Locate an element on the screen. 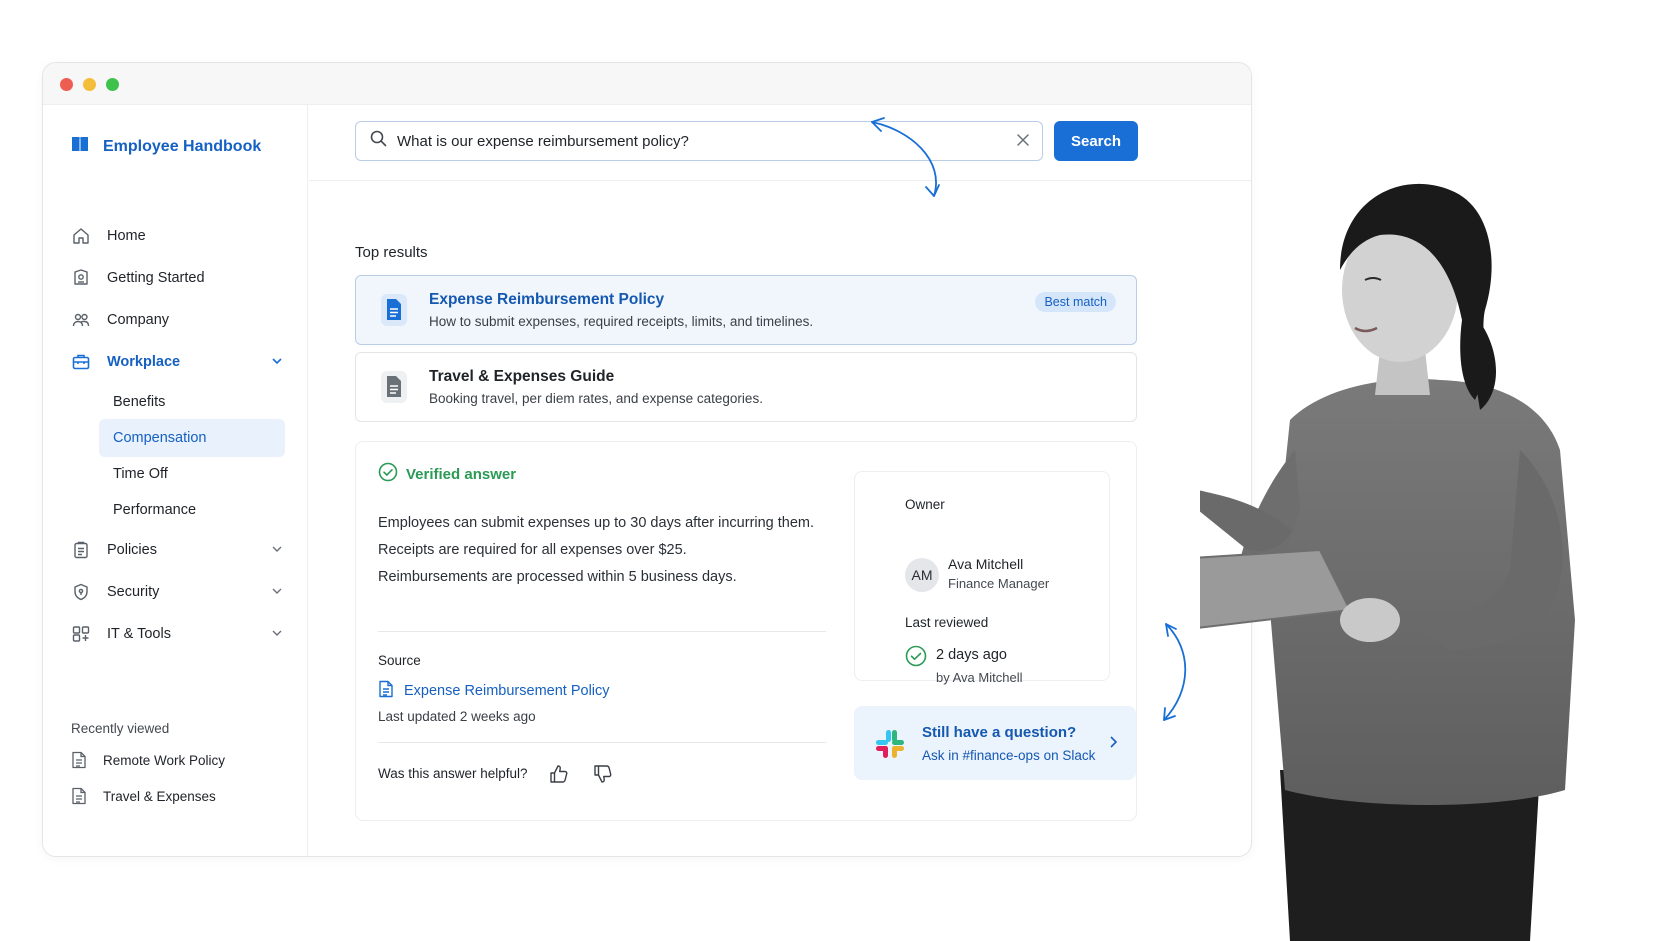  best-match-badge: Best match is located at coordinates (1075, 302).